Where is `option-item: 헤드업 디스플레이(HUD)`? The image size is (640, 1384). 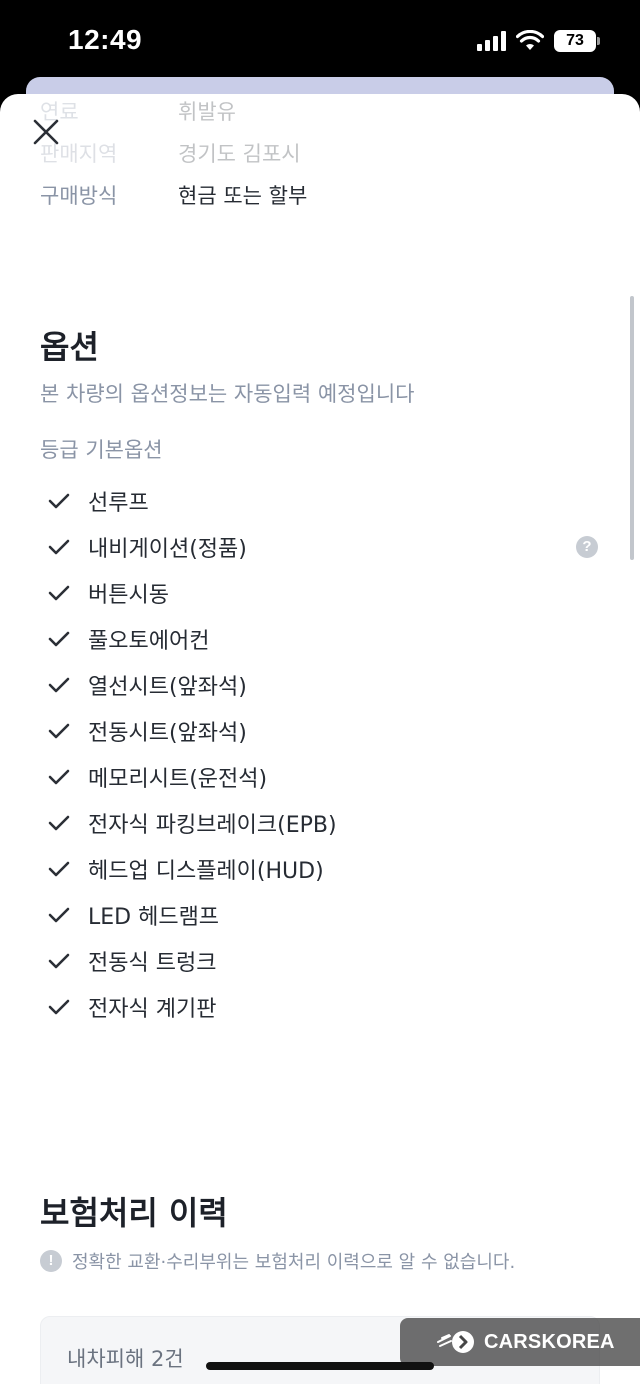 option-item: 헤드업 디스플레이(HUD) is located at coordinates (330, 869).